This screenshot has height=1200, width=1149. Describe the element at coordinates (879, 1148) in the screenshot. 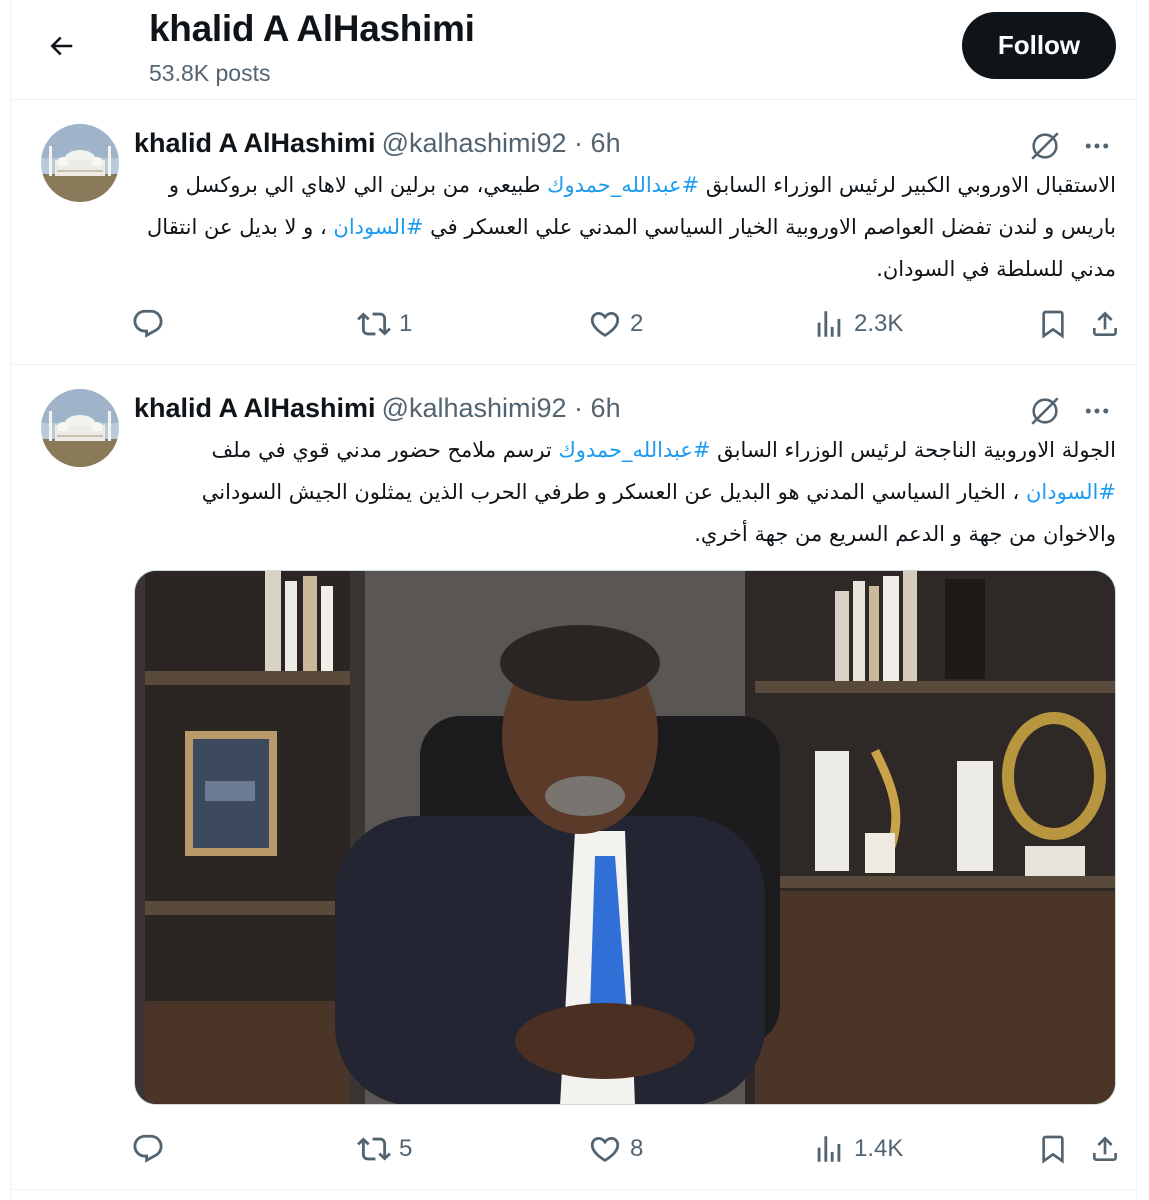

I see `views-count: 1.4K` at that location.